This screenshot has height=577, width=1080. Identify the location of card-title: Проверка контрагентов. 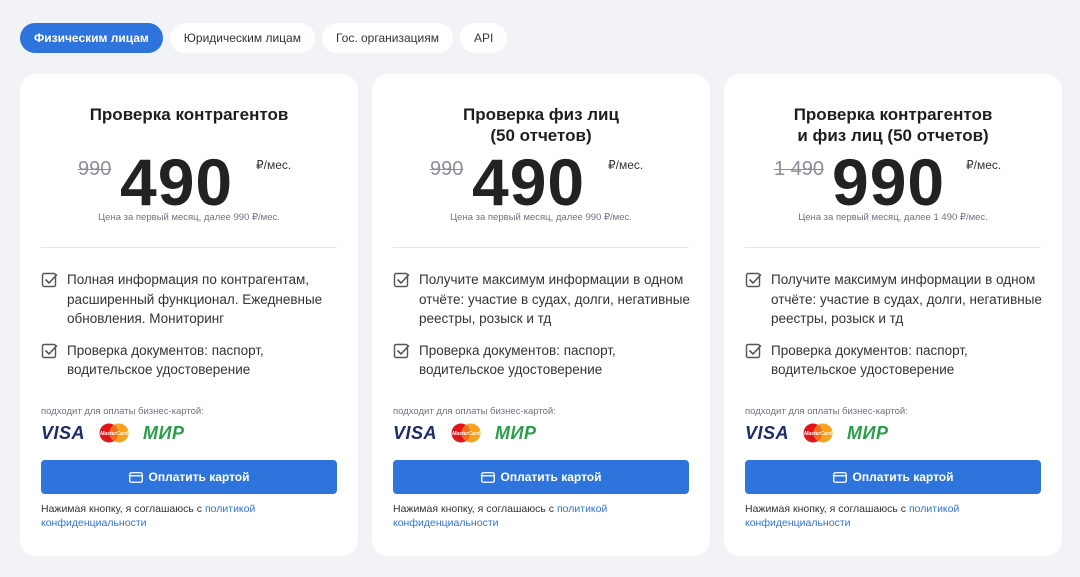
(189, 114).